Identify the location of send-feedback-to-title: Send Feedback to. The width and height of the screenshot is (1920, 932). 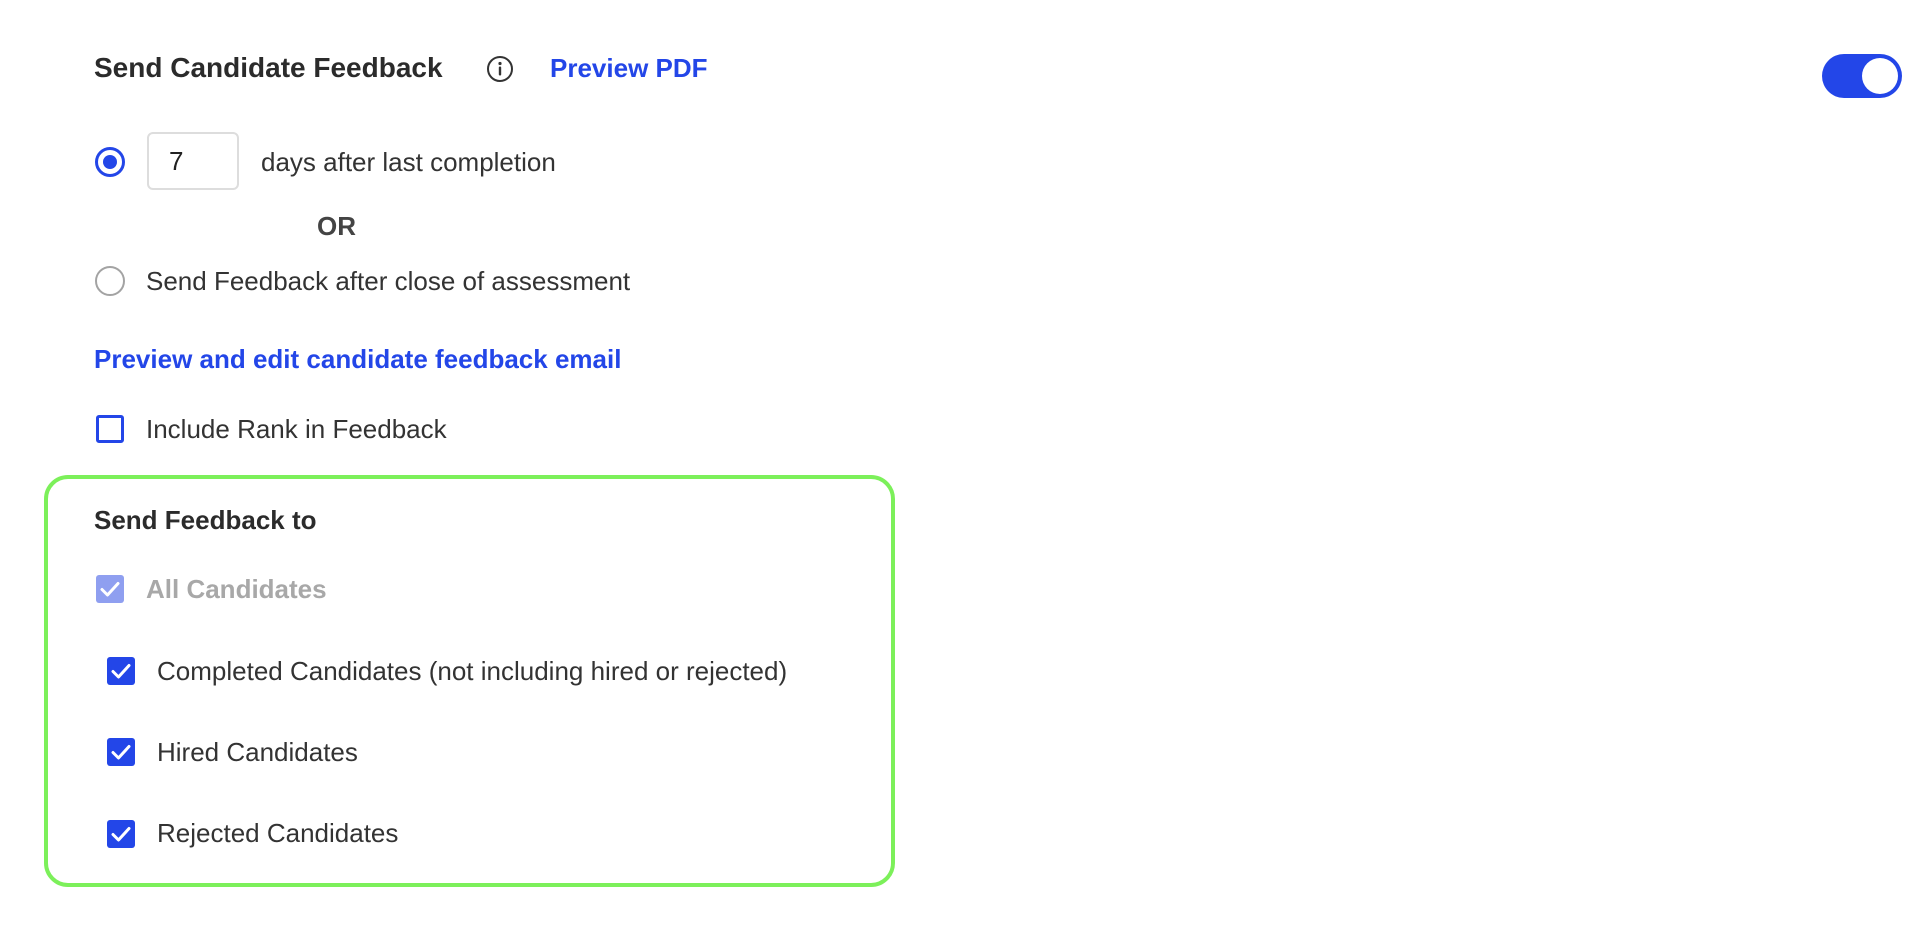
(205, 520).